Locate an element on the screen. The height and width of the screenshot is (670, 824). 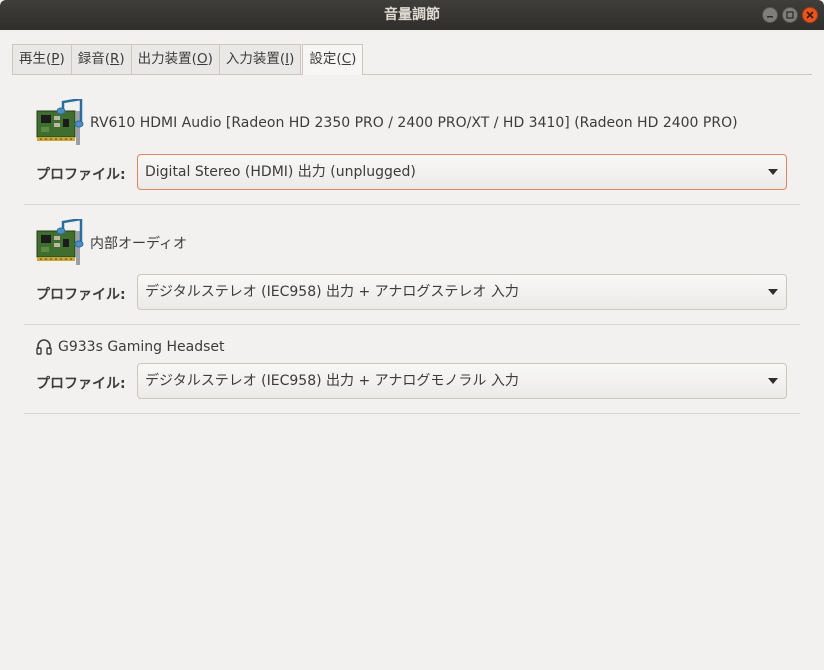
close-icon is located at coordinates (810, 15).